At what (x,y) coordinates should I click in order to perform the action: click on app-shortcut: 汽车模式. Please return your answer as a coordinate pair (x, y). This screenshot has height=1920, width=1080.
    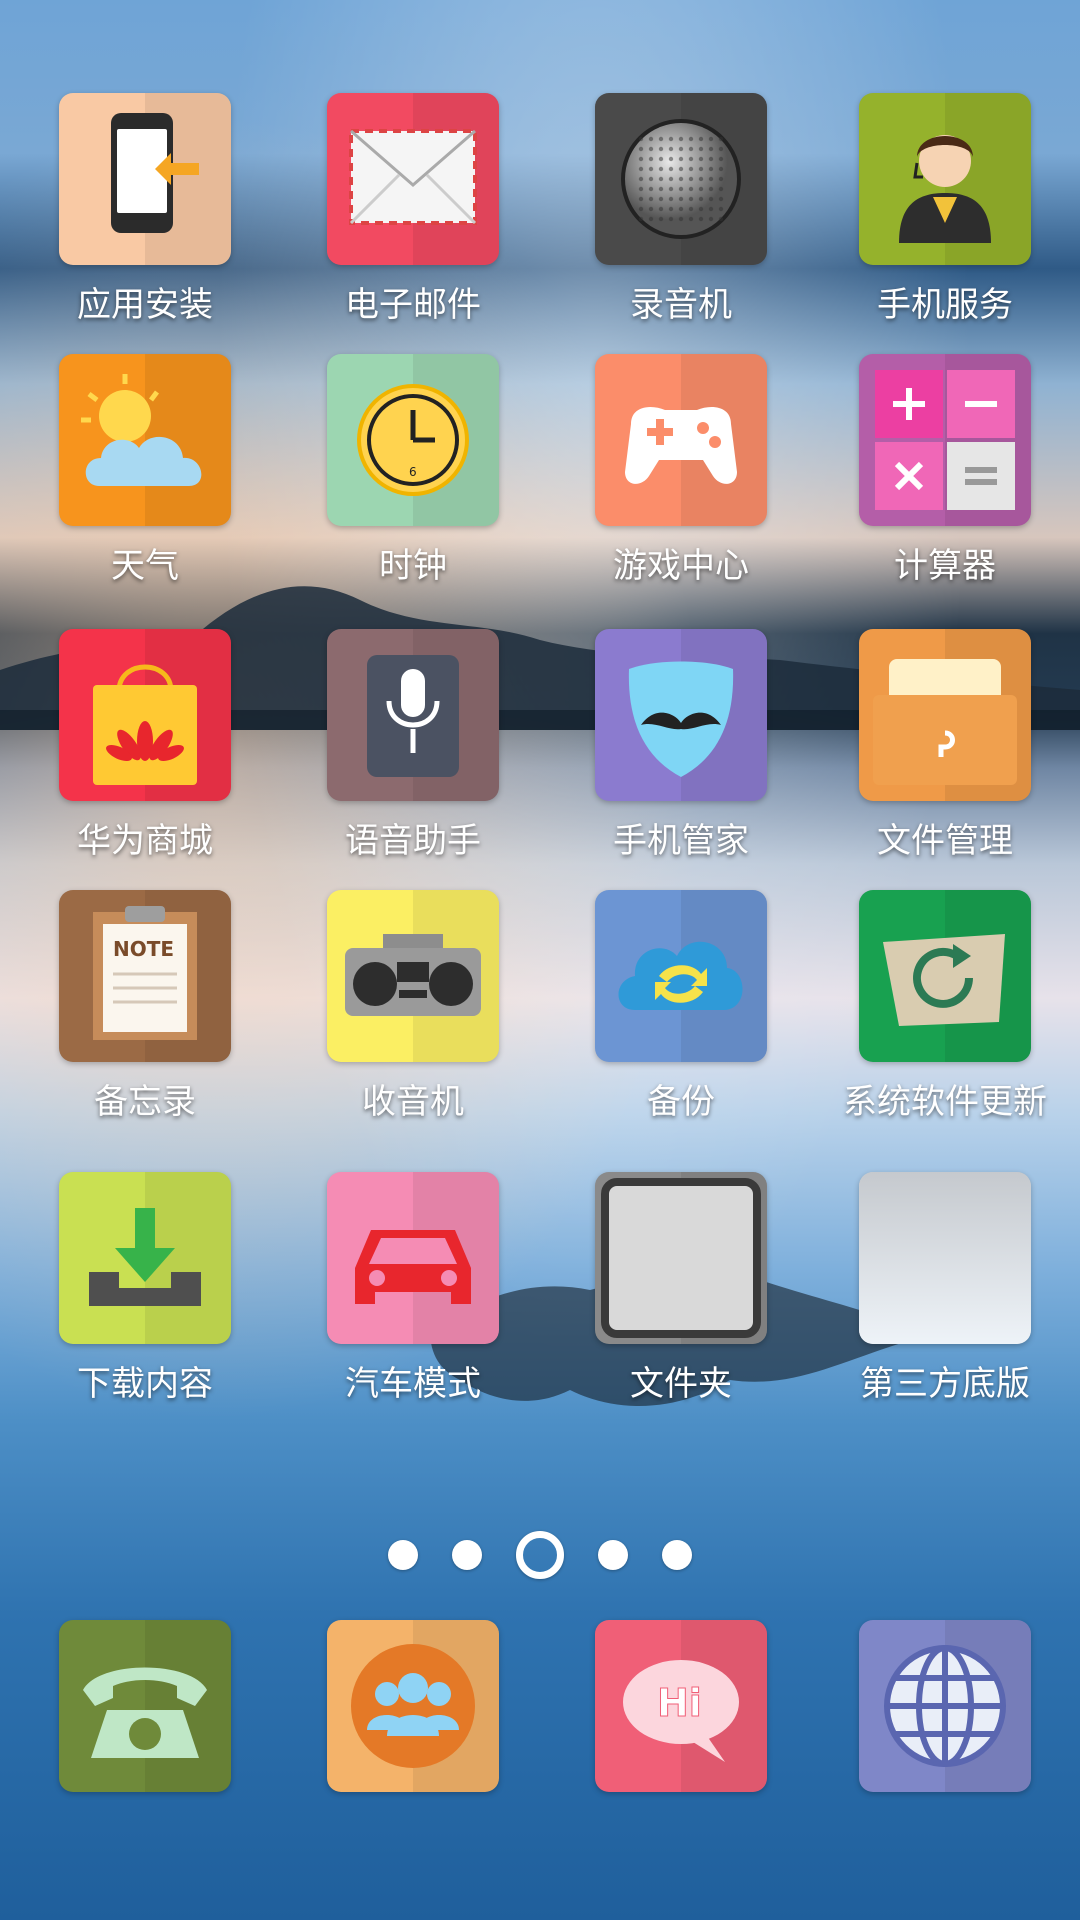
    Looking at the image, I should click on (413, 1297).